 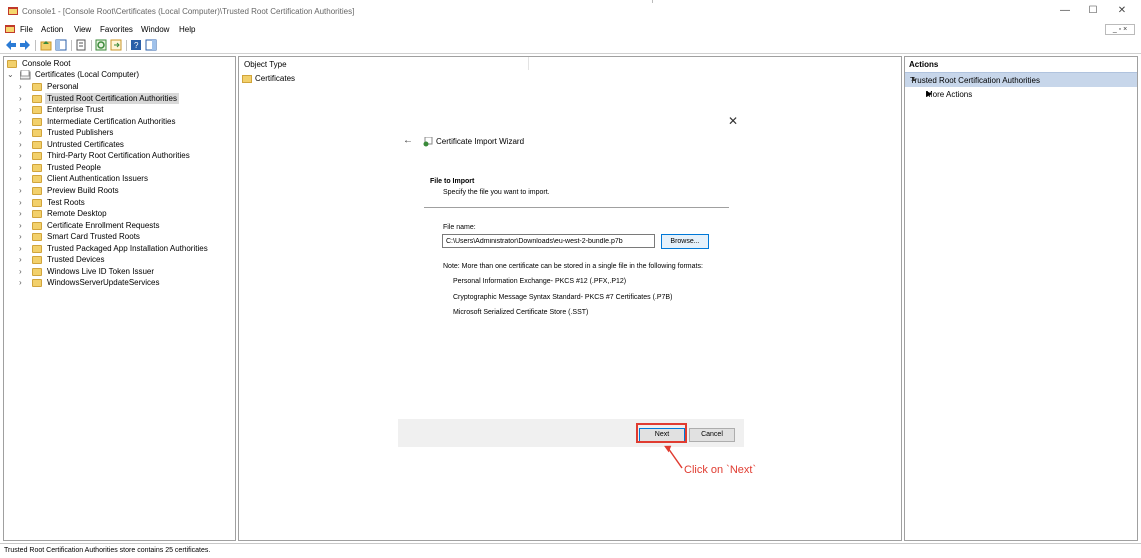 I want to click on file-name-input, so click(x=548, y=241).